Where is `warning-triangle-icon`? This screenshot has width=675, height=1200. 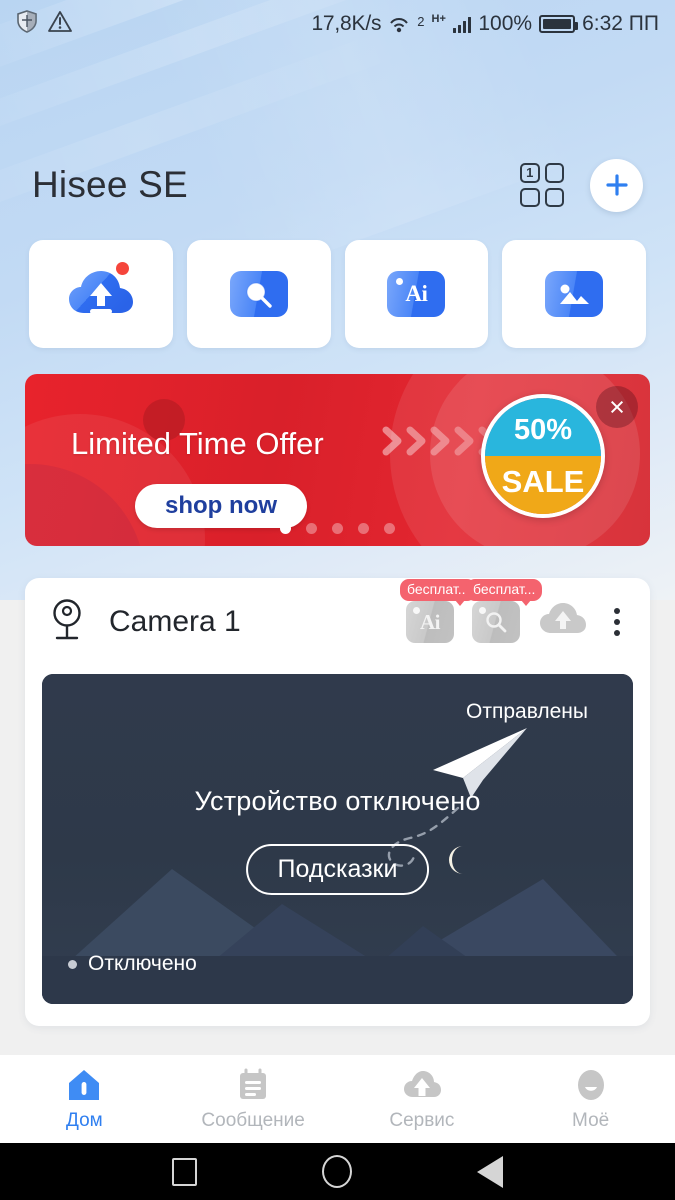
warning-triangle-icon is located at coordinates (60, 24).